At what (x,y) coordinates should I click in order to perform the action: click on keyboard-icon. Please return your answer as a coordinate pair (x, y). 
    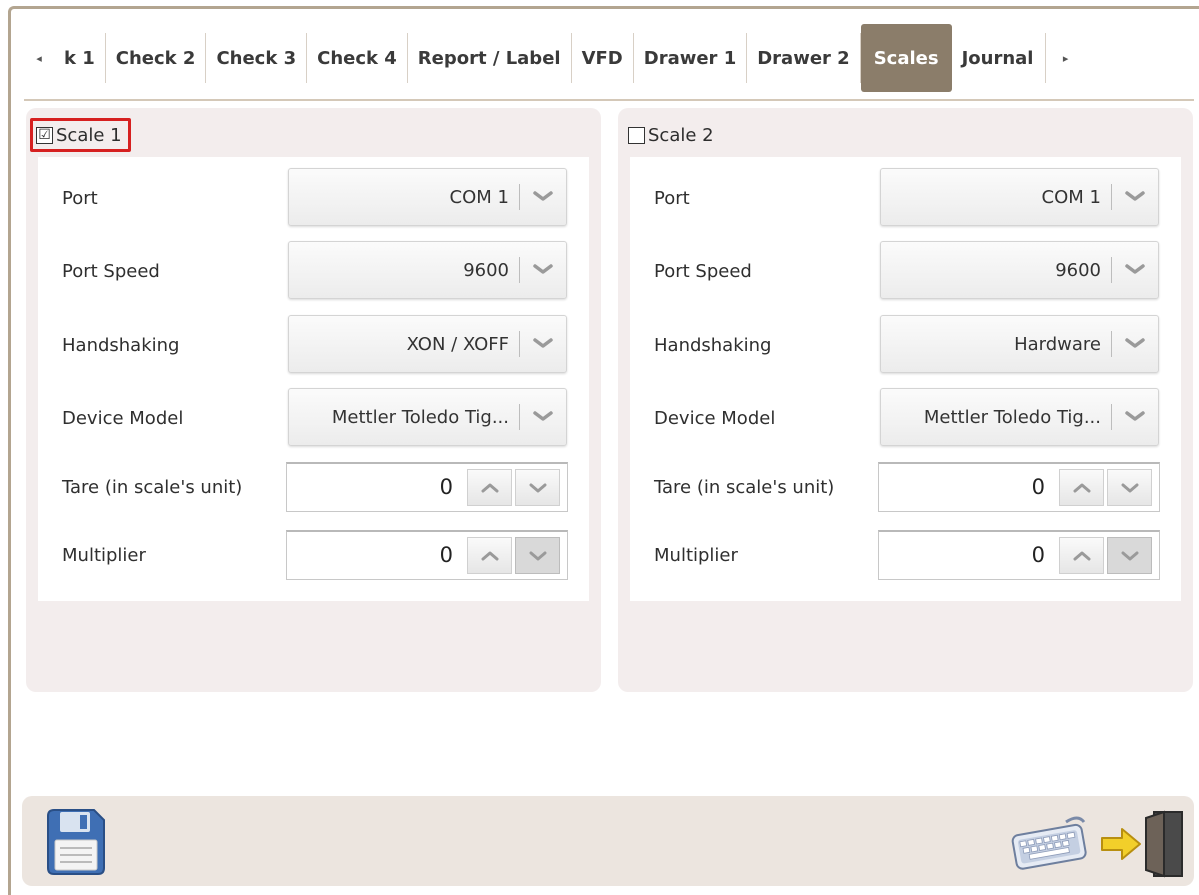
    Looking at the image, I should click on (1049, 843).